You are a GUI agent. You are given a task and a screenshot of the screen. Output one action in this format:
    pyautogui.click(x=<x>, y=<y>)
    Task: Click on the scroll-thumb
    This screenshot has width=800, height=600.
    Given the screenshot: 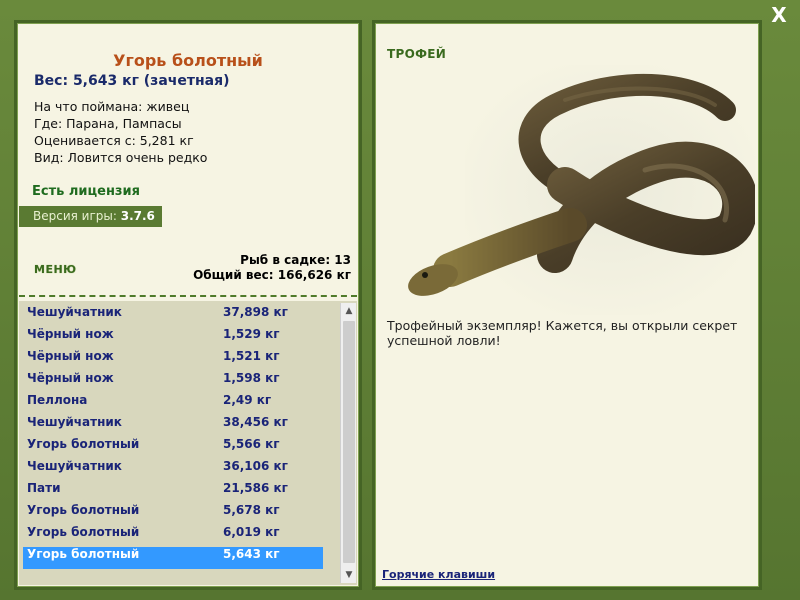 What is the action you would take?
    pyautogui.click(x=349, y=442)
    